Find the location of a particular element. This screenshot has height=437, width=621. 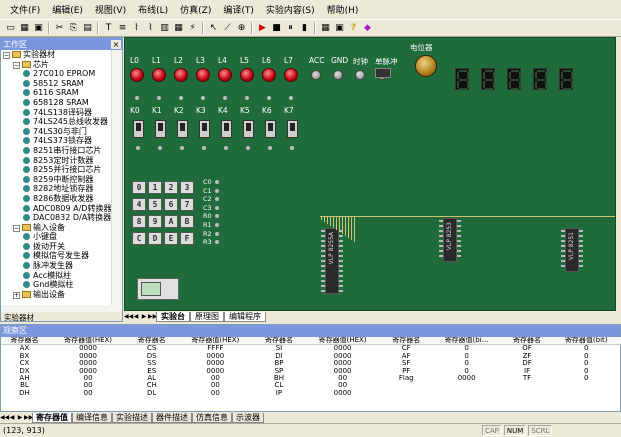

board-tab: 实验台 is located at coordinates (173, 316).